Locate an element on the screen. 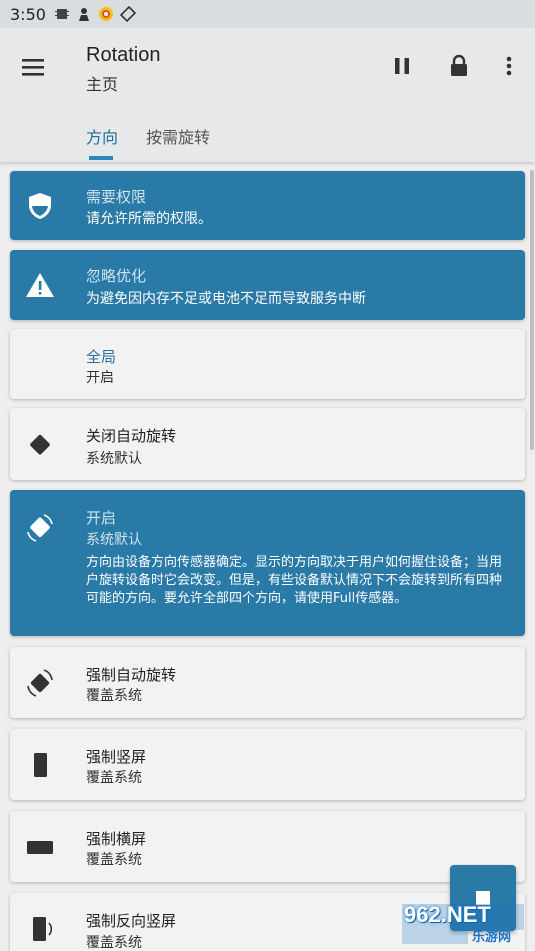 The height and width of the screenshot is (951, 535). chip-icon is located at coordinates (61, 14).